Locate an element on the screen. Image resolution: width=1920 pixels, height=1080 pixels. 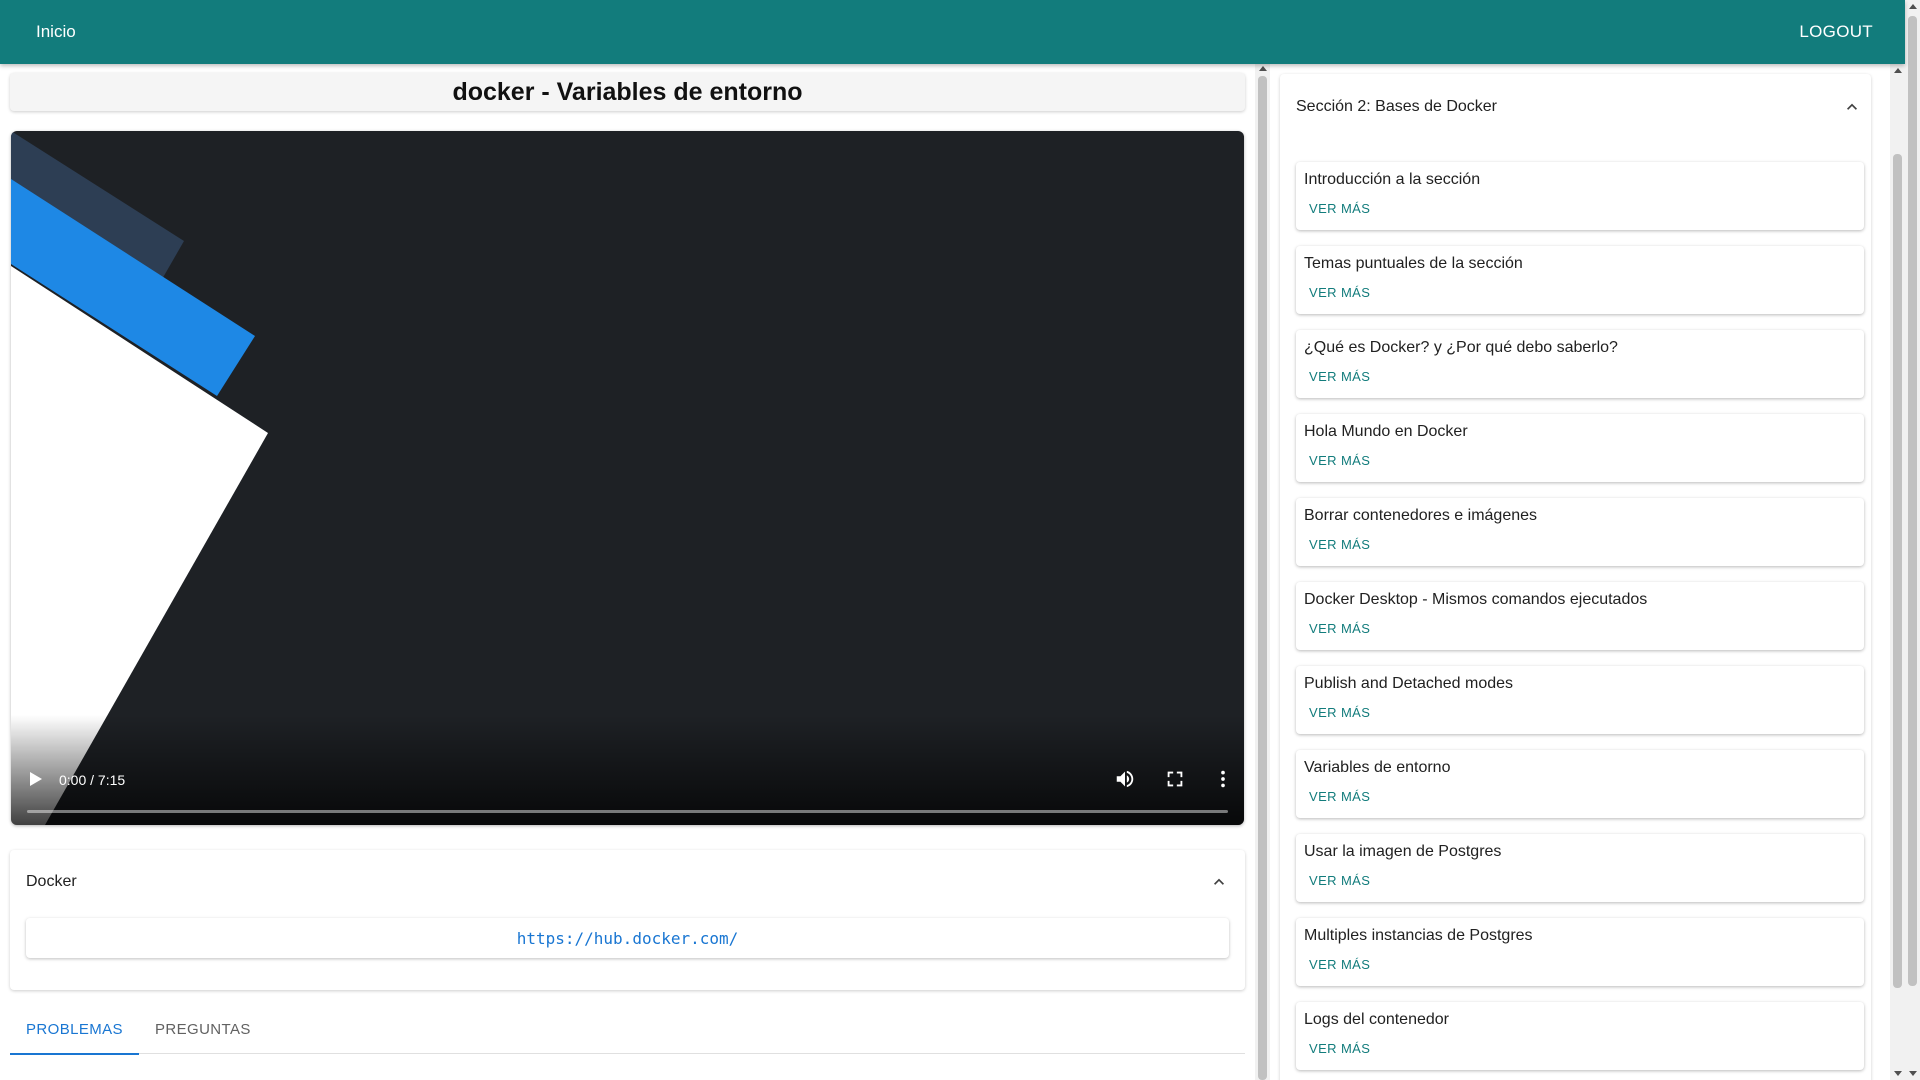
lesson-scrollbar is located at coordinates (1262, 572).